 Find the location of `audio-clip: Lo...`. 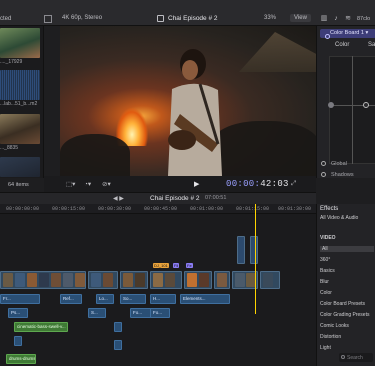

audio-clip: Lo... is located at coordinates (105, 299).